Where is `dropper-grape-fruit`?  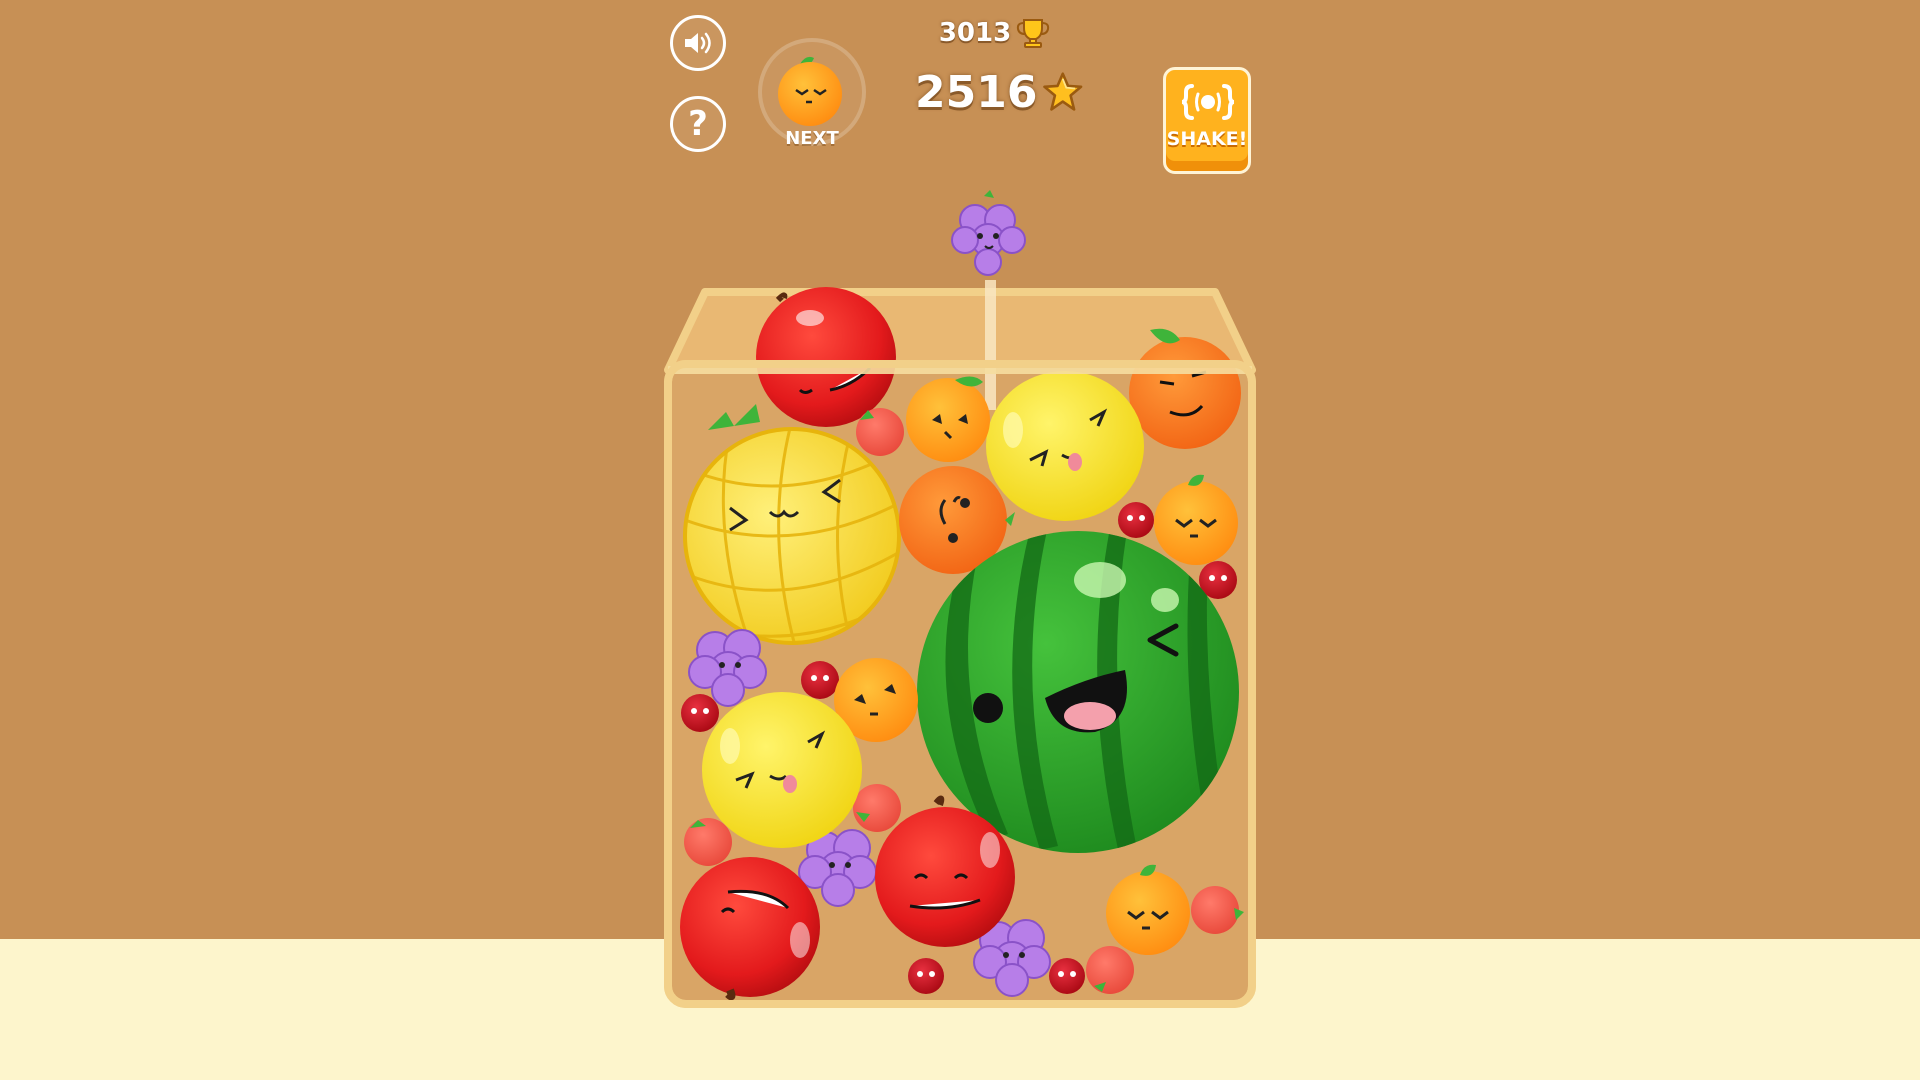
dropper-grape-fruit is located at coordinates (988, 233).